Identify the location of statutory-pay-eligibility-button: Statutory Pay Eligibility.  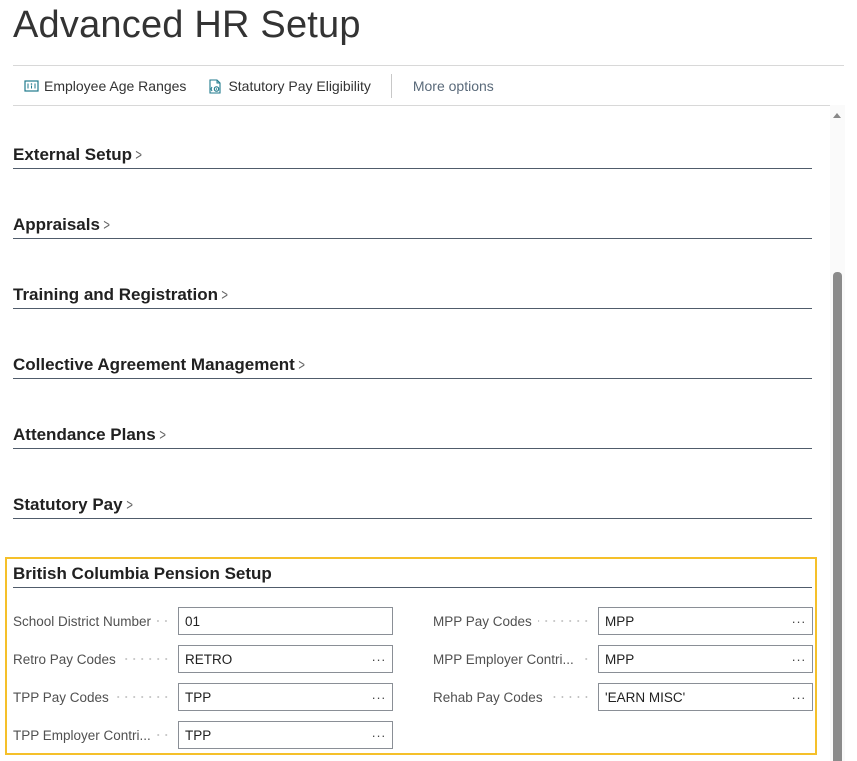
(289, 85).